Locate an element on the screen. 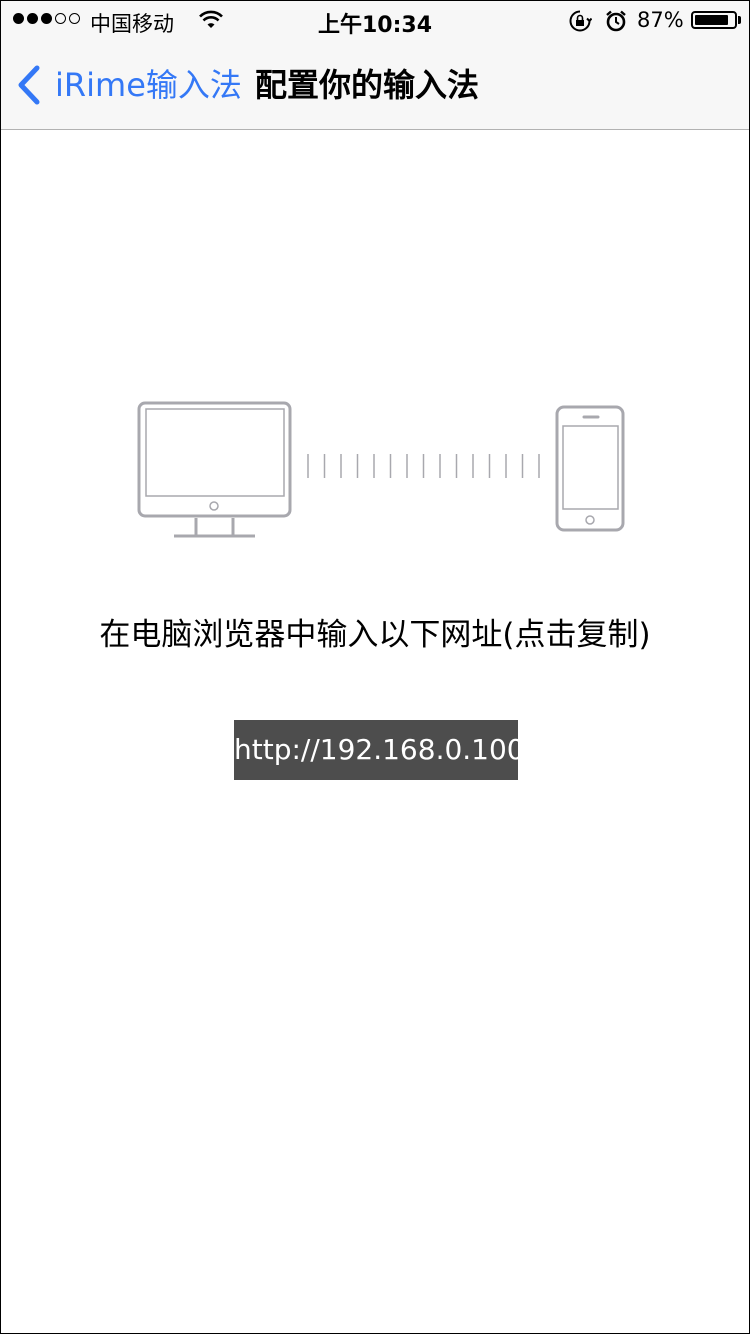  status-bar: 中国移动 上午10:34 87% is located at coordinates (375, 21).